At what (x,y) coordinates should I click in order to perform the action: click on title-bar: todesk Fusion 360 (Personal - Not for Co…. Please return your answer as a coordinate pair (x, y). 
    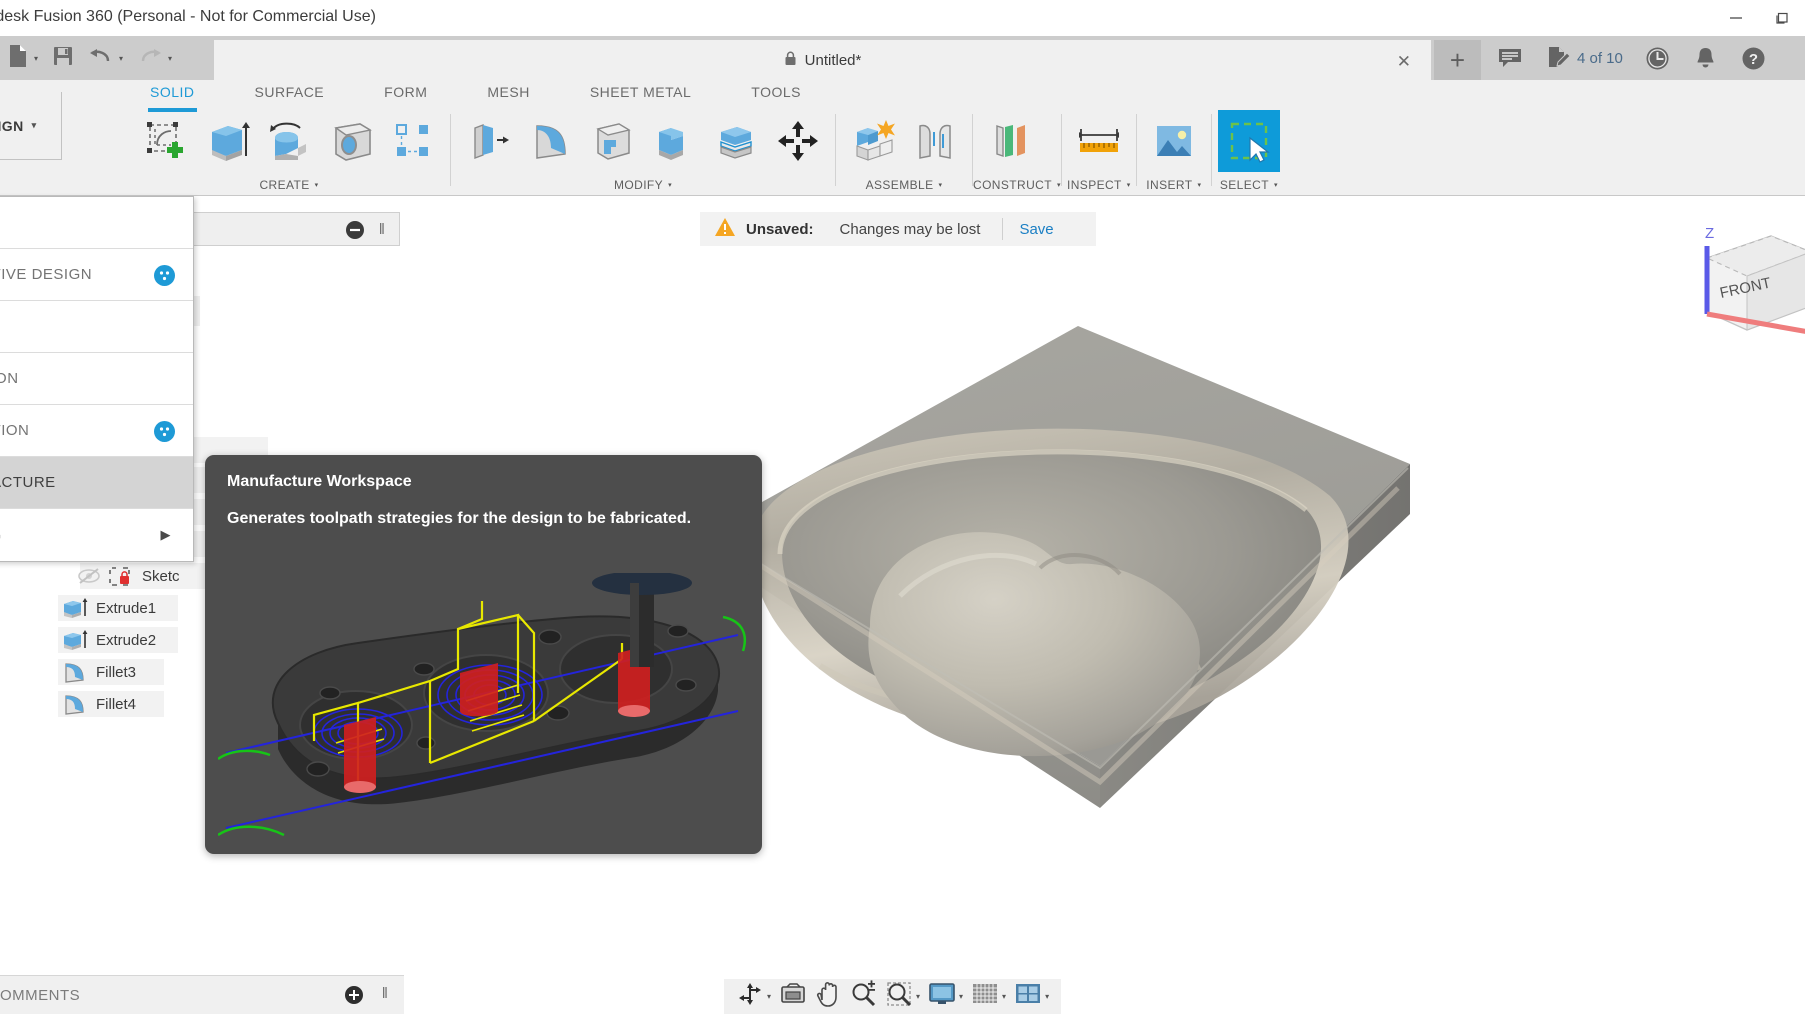
    Looking at the image, I should click on (902, 18).